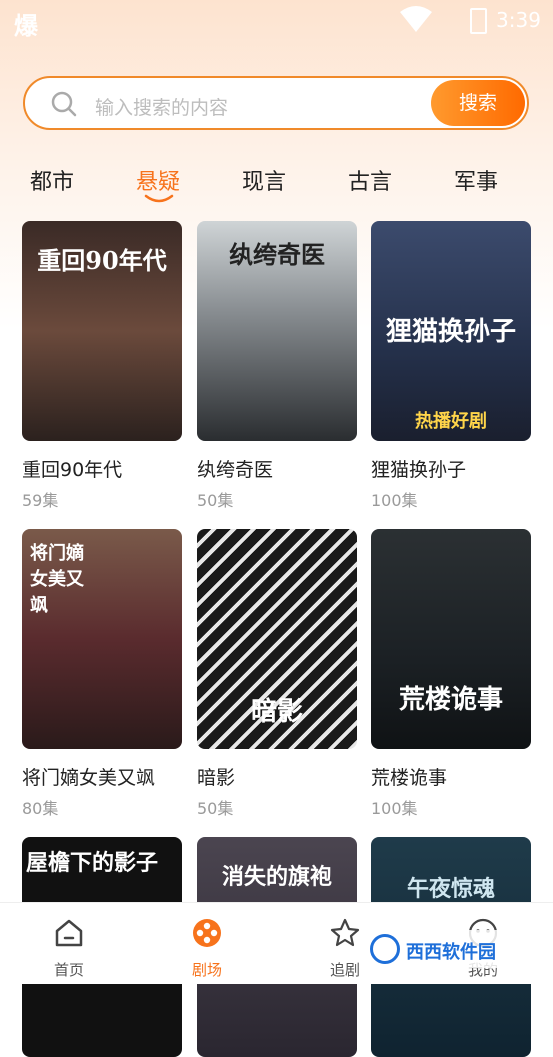  Describe the element at coordinates (161, 106) in the screenshot. I see `search-input: 输入搜索的内容` at that location.